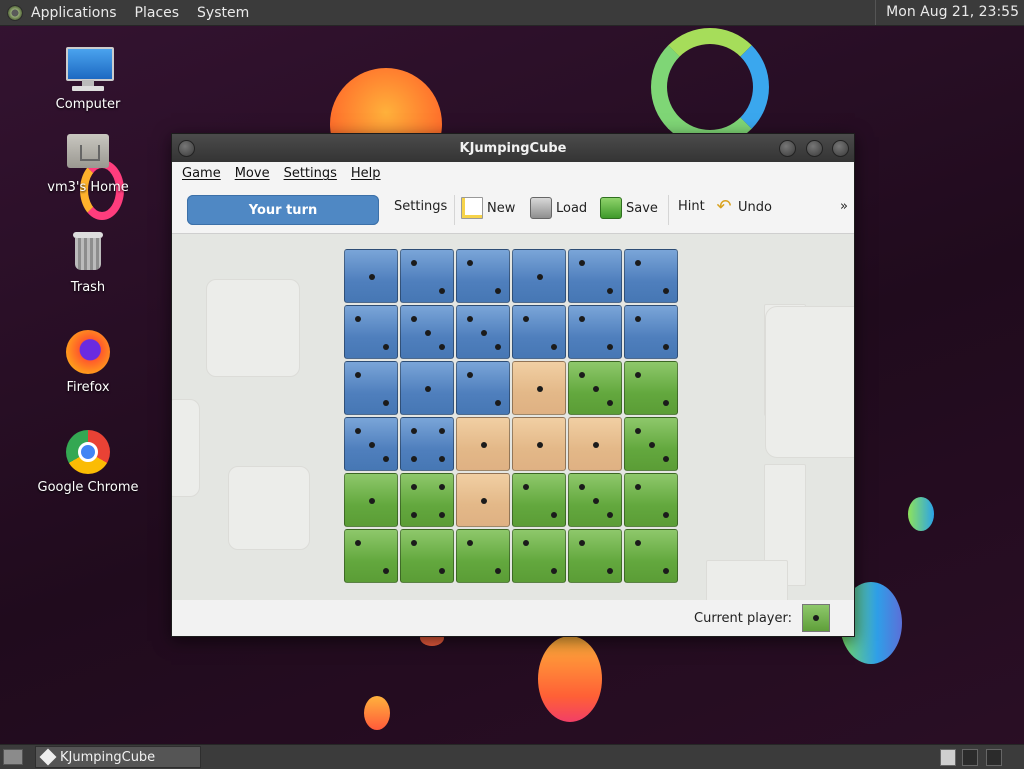  Describe the element at coordinates (88, 487) in the screenshot. I see `desktop-icon-label: Google Chrome` at that location.